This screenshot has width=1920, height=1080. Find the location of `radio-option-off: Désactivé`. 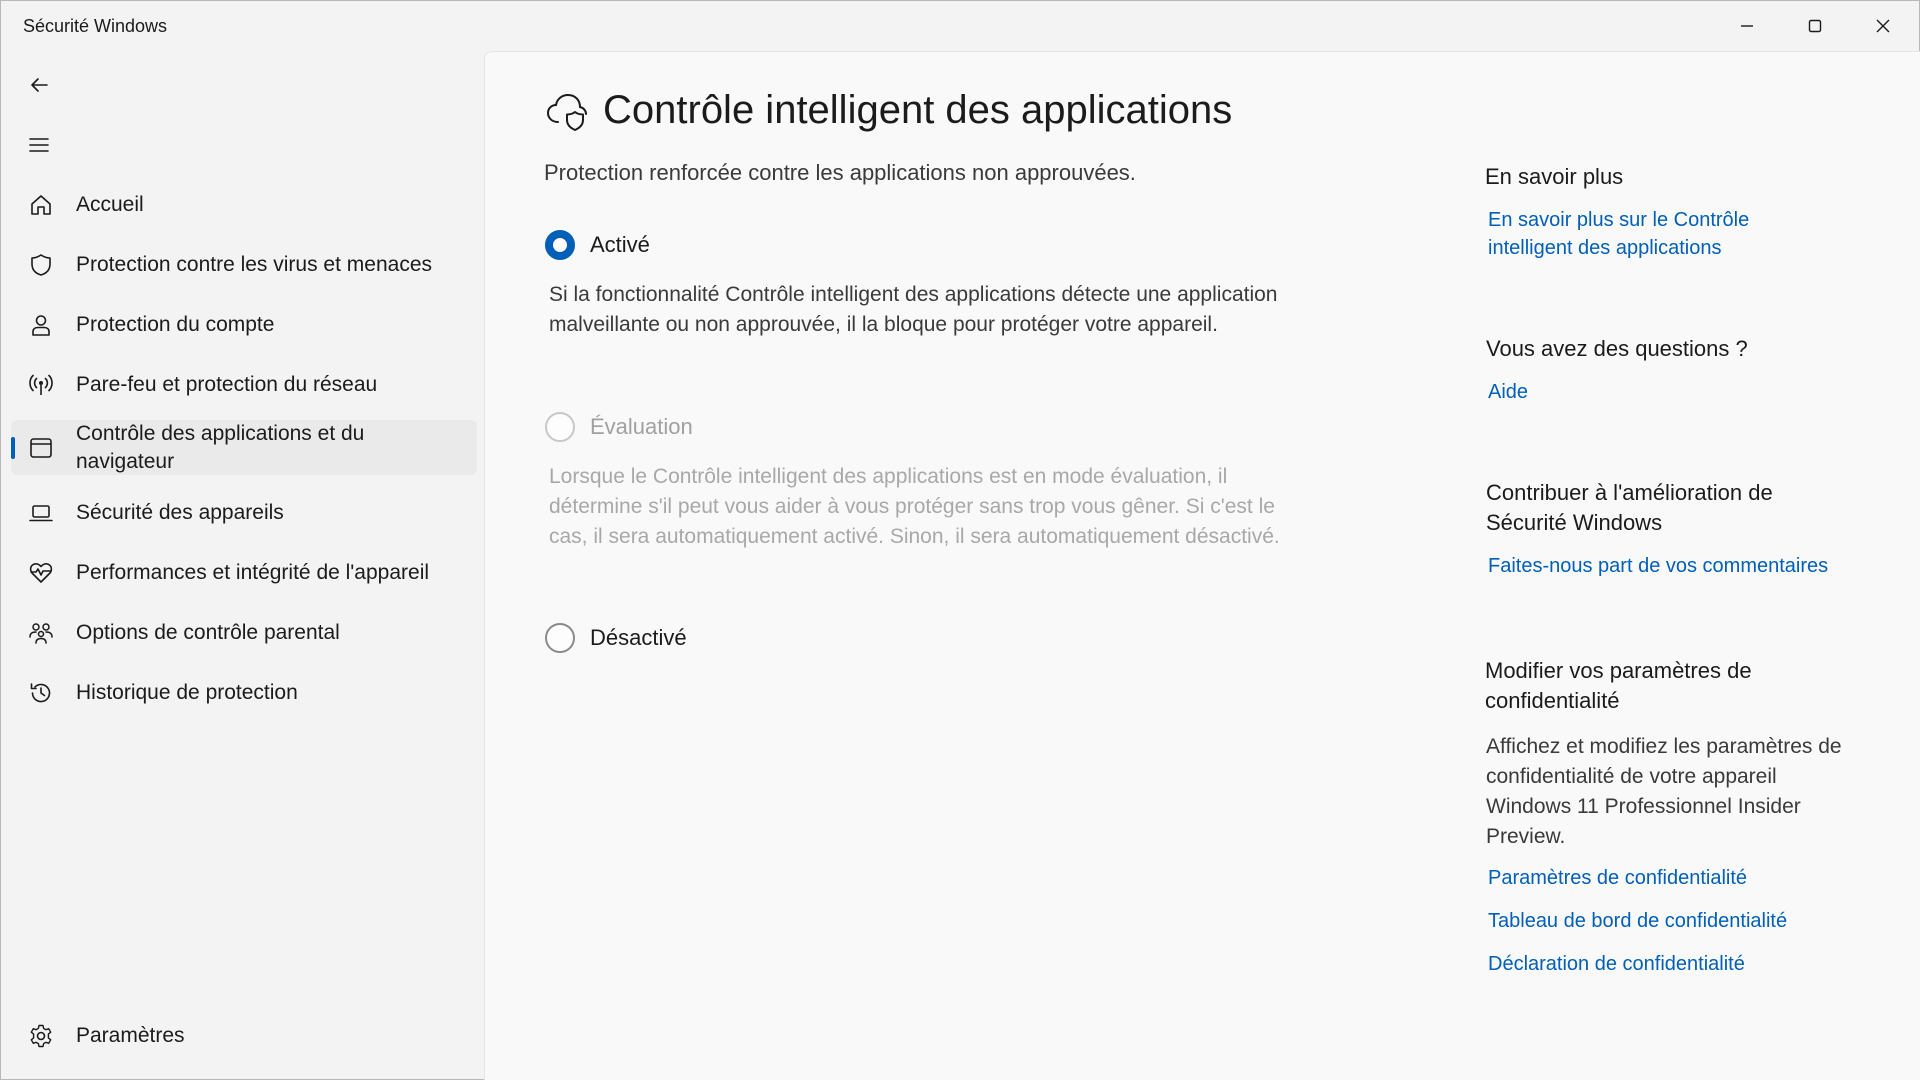

radio-option-off: Désactivé is located at coordinates (616, 638).